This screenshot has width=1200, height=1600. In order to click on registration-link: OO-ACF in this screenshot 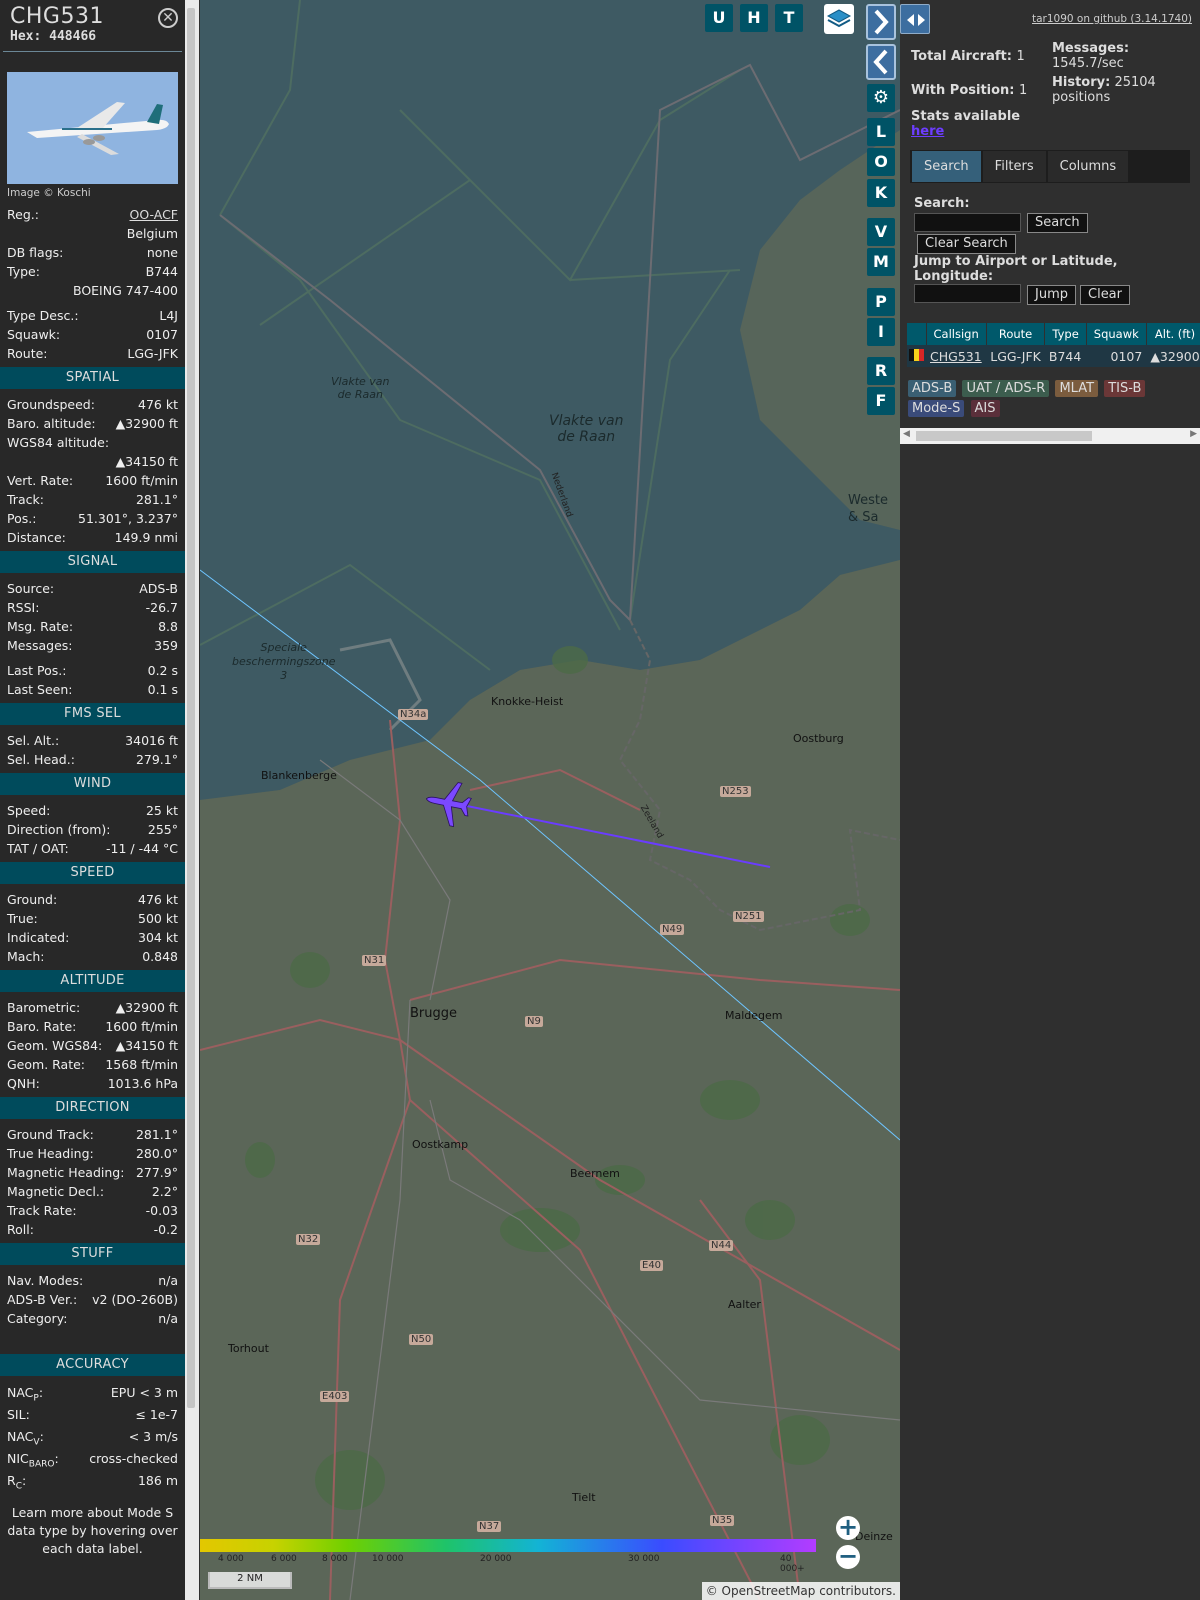, I will do `click(153, 214)`.